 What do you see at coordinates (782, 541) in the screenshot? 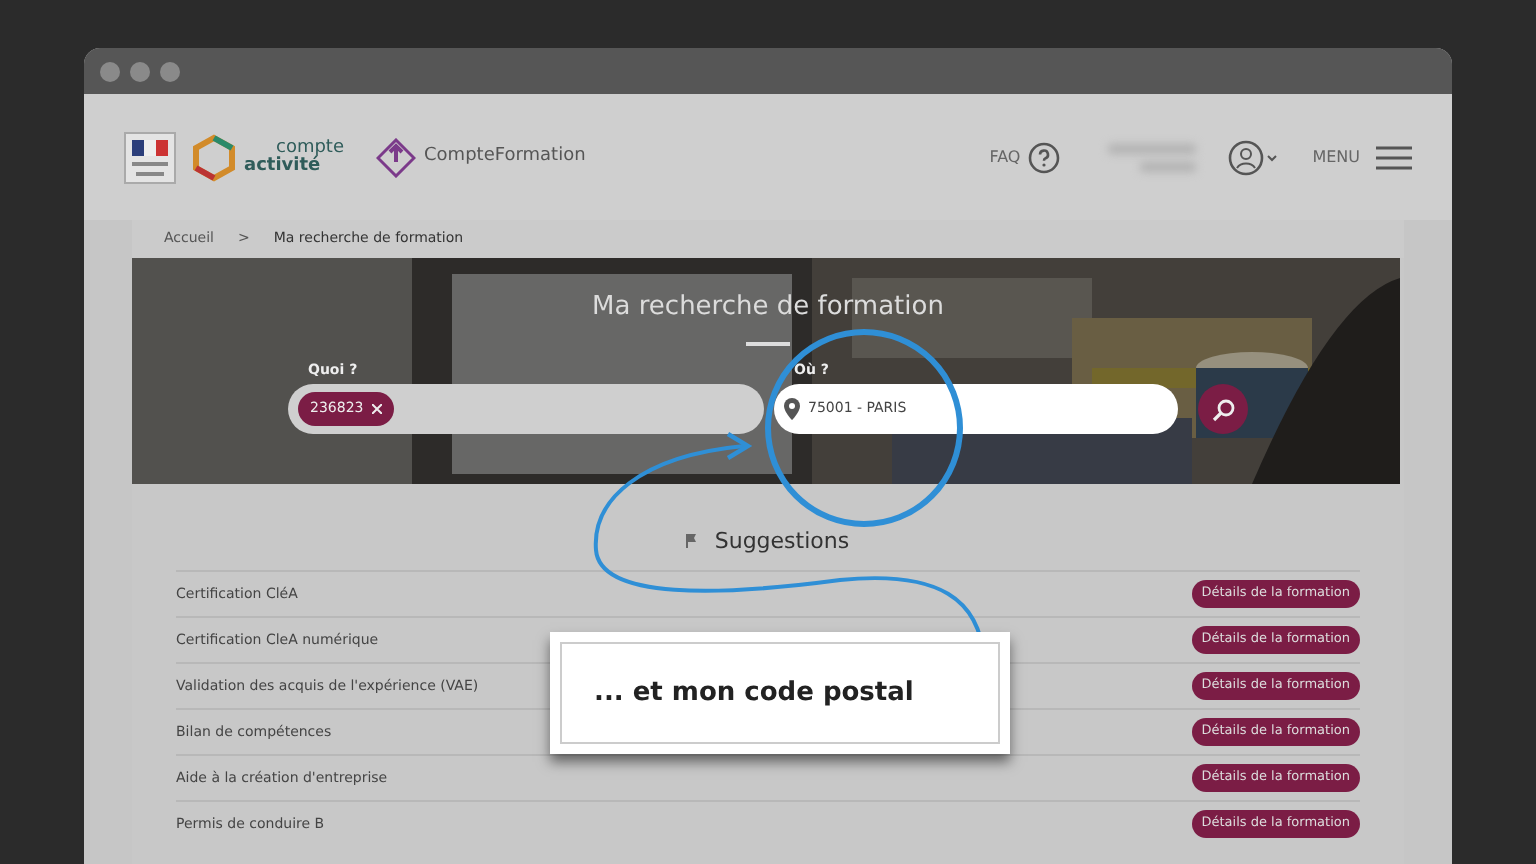
I see `section-title: Suggestions` at bounding box center [782, 541].